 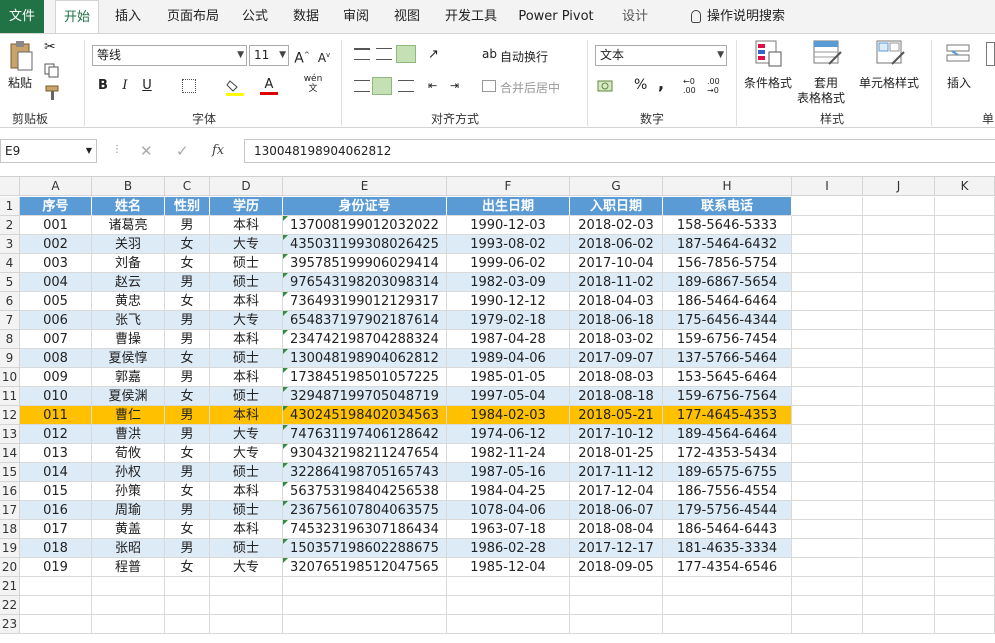 What do you see at coordinates (48, 151) in the screenshot?
I see `name-box: E9 ▼` at bounding box center [48, 151].